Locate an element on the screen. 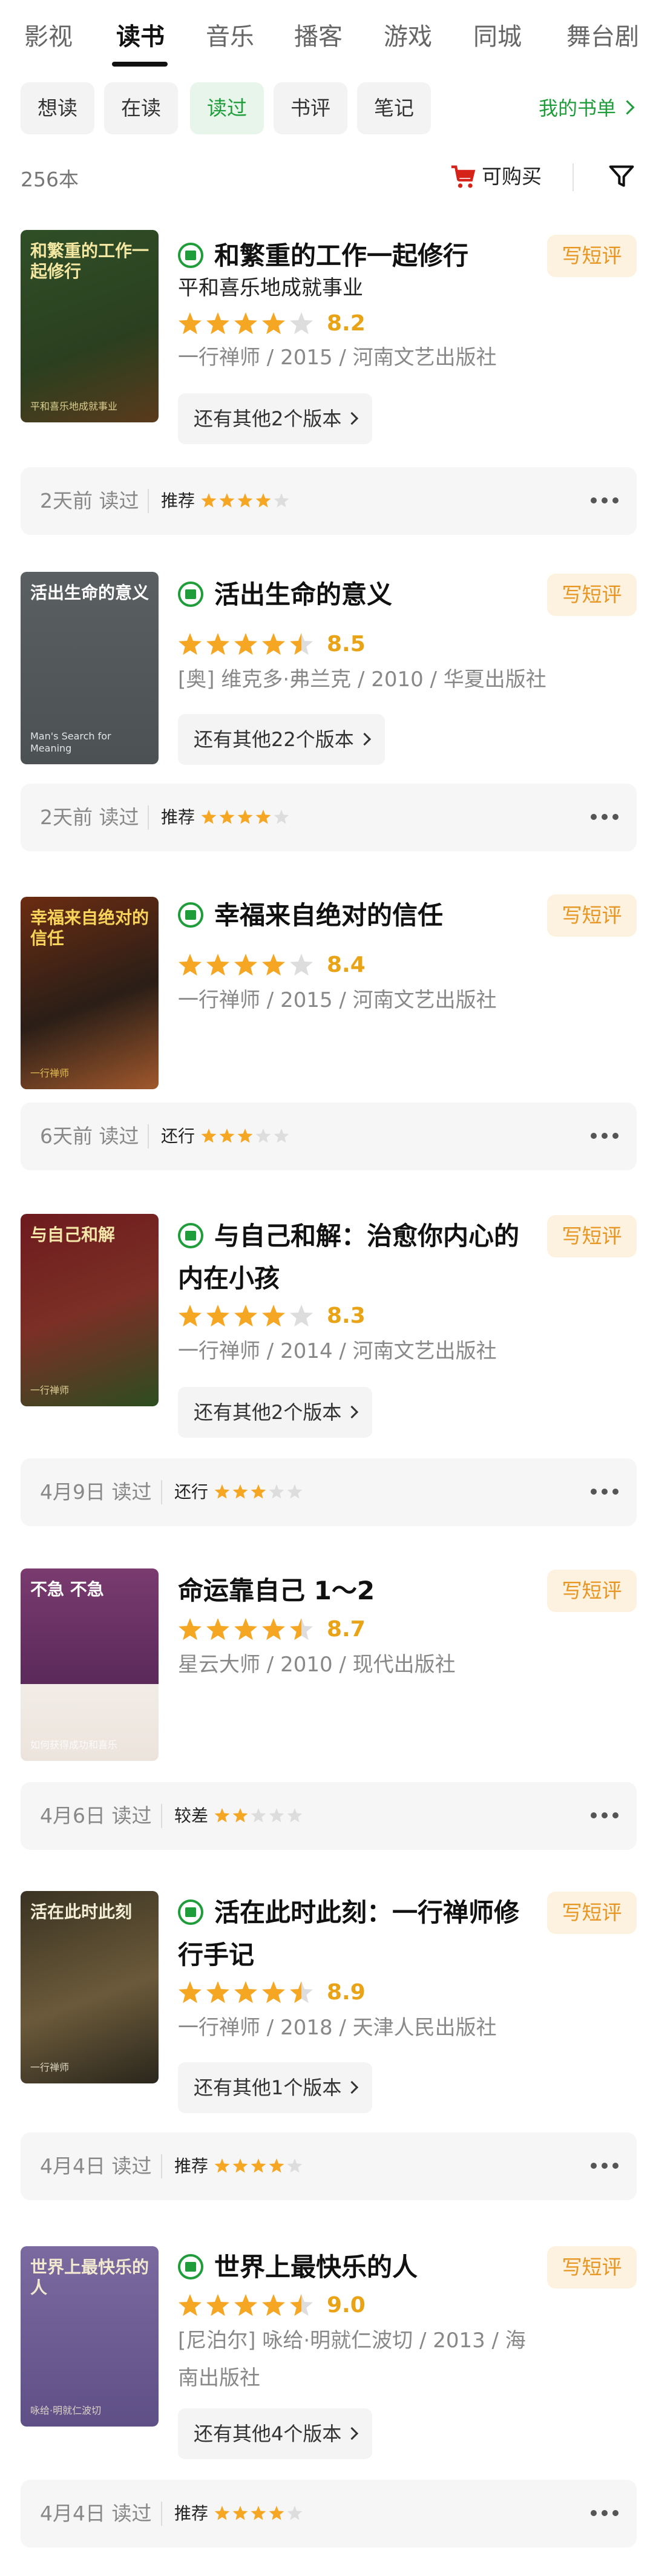  tab-local: 同城 is located at coordinates (497, 34).